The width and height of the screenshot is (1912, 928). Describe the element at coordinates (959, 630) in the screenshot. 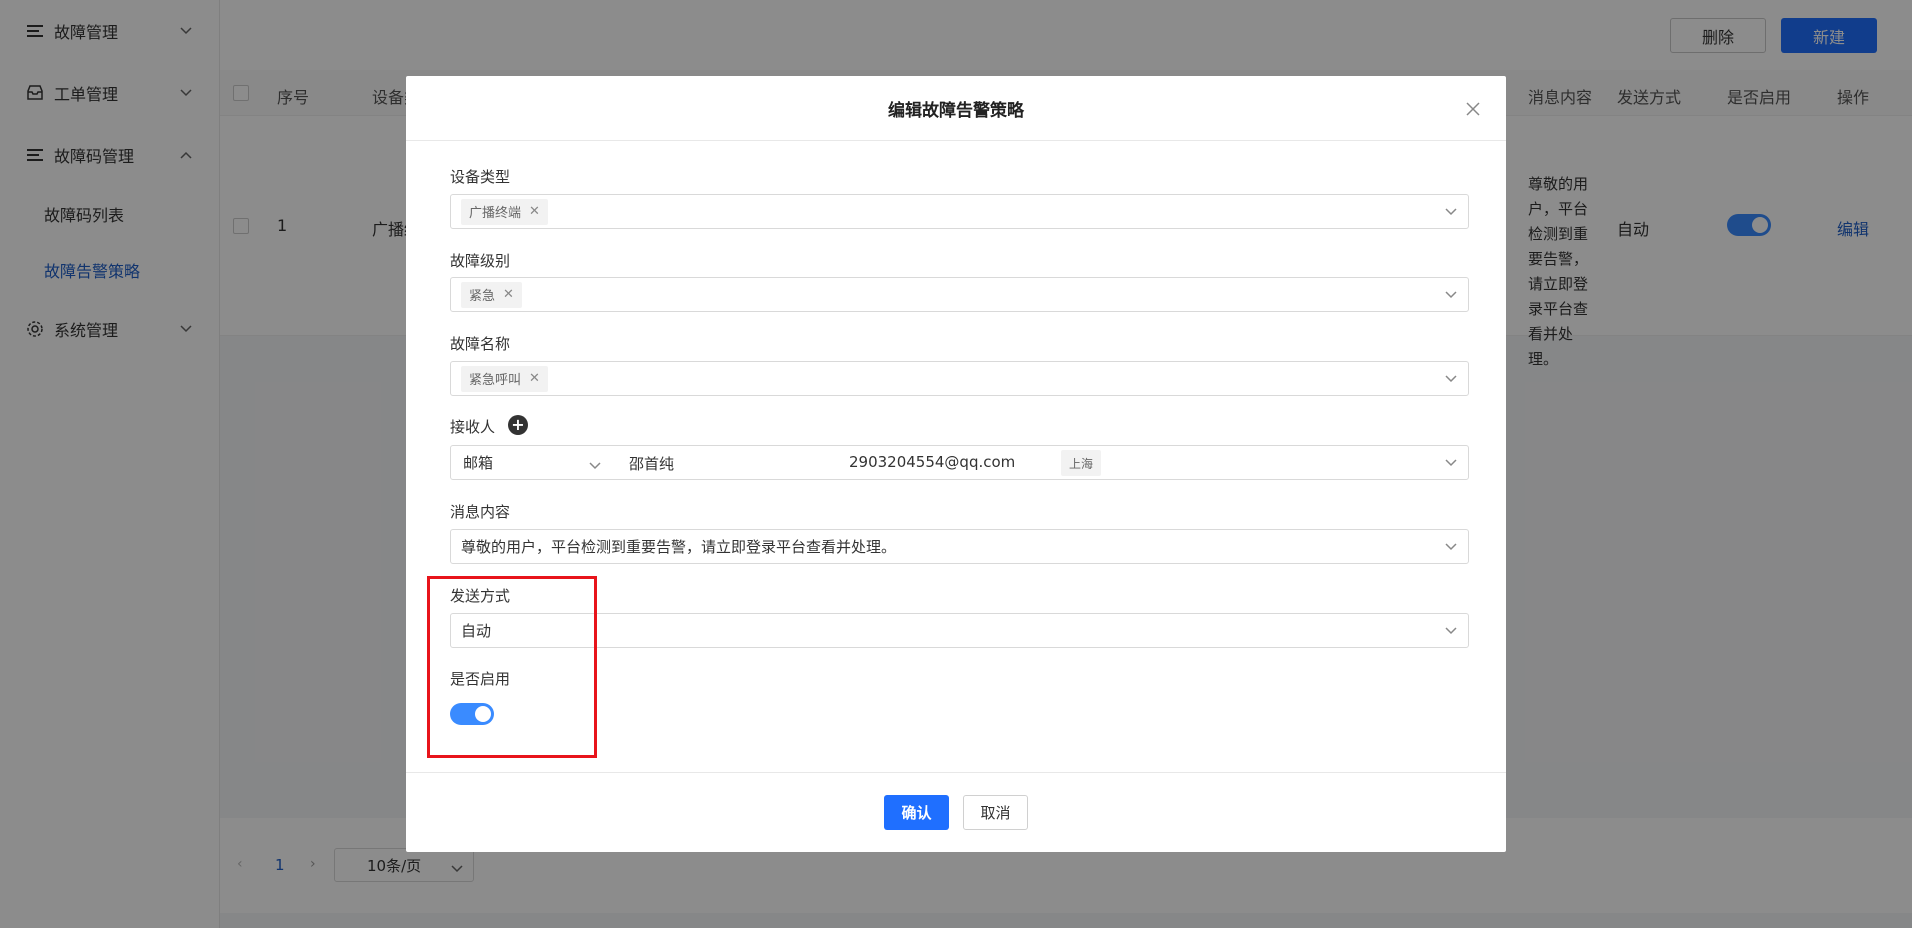

I see `send-mode-select: 自动` at that location.